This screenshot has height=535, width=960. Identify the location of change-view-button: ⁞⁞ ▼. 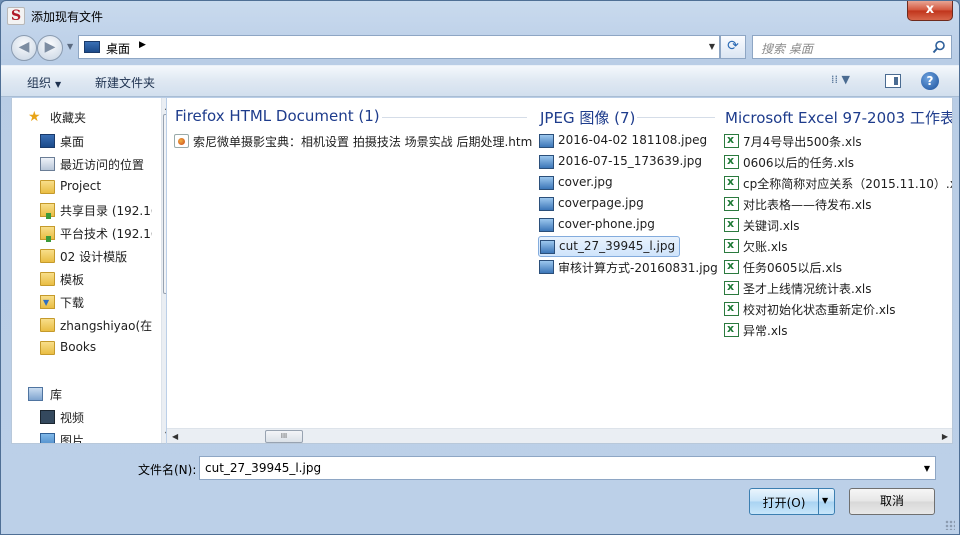
(851, 82).